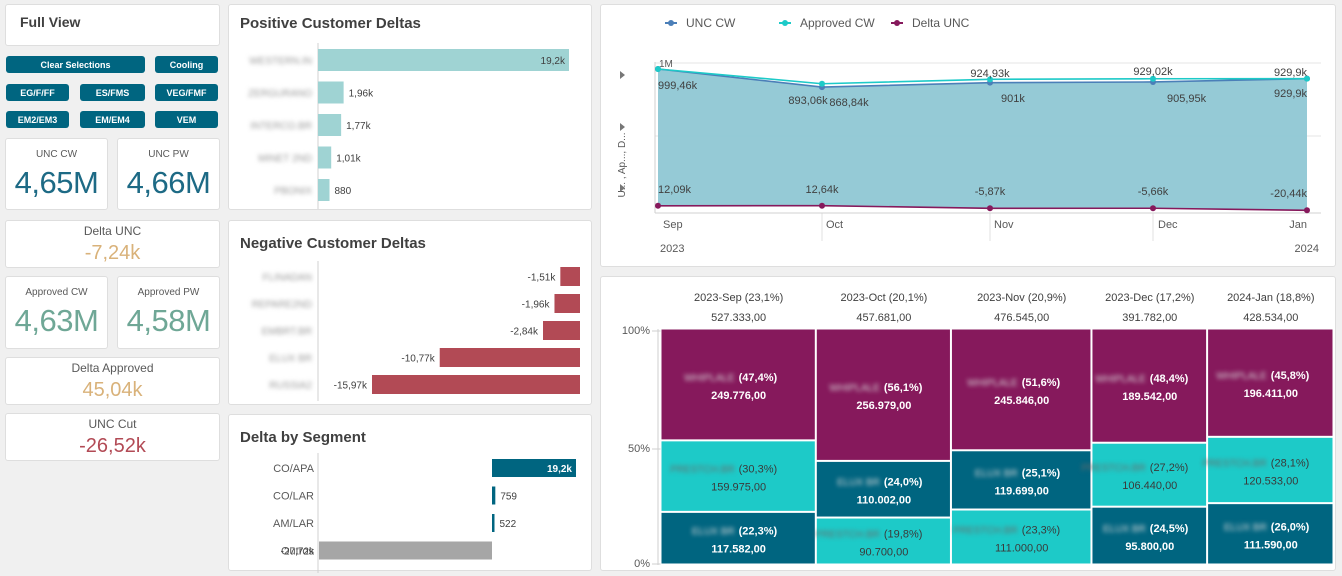  Describe the element at coordinates (1013, 99) in the screenshot. I see `data-label: 901k` at that location.